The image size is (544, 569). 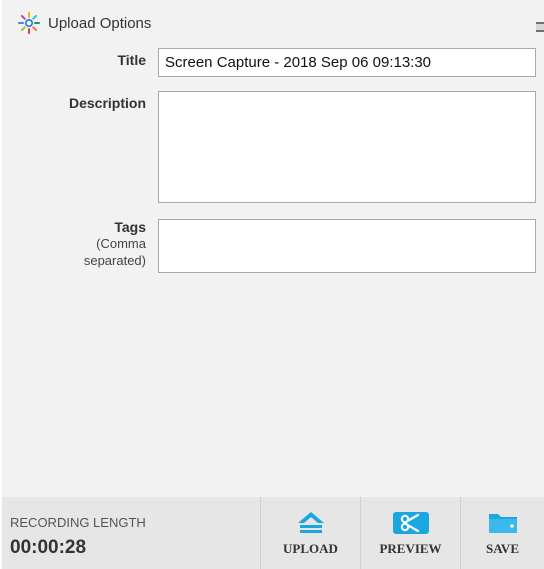 What do you see at coordinates (410, 548) in the screenshot?
I see `preview-label: PREVIEW` at bounding box center [410, 548].